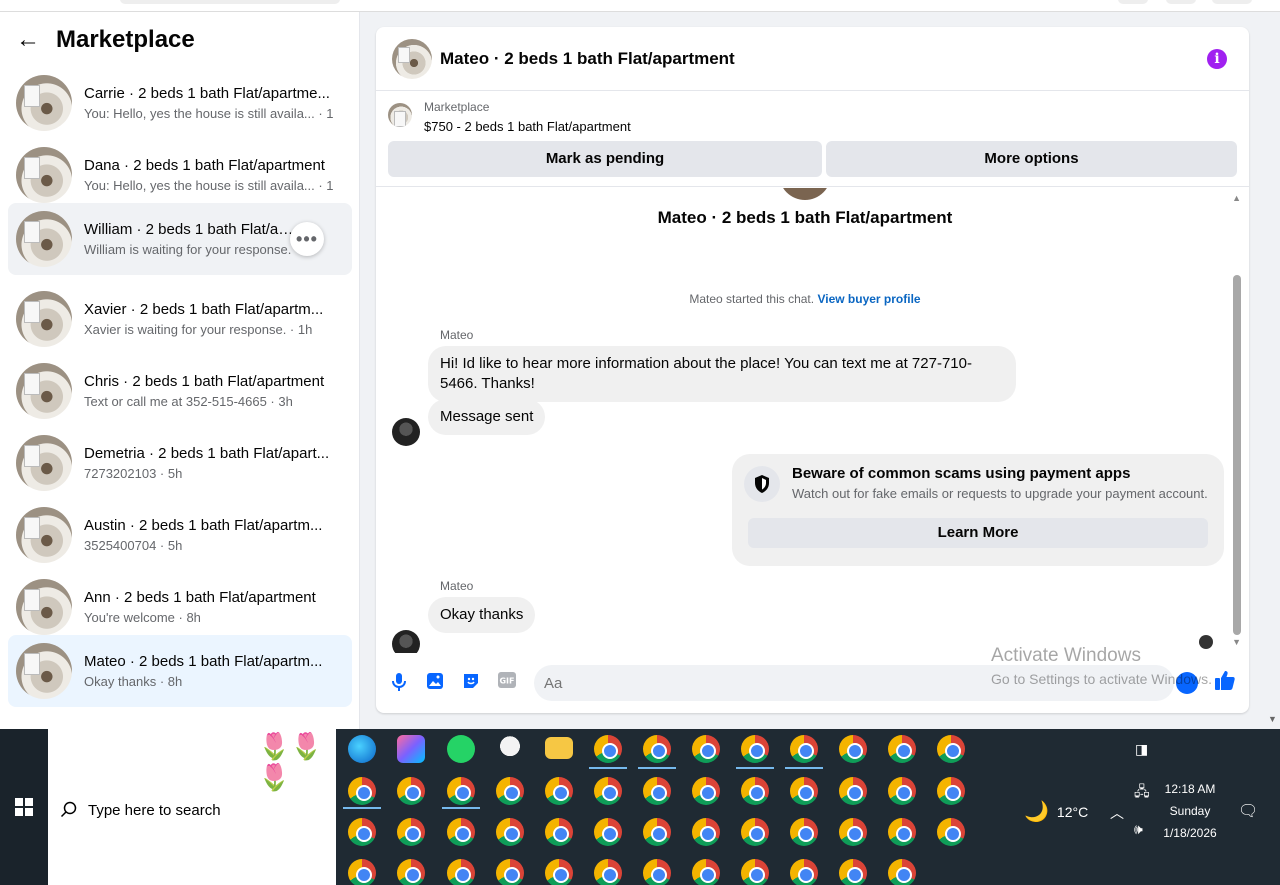 This screenshot has width=1280, height=885. What do you see at coordinates (1237, 455) in the screenshot?
I see `scrollbar-thumb` at bounding box center [1237, 455].